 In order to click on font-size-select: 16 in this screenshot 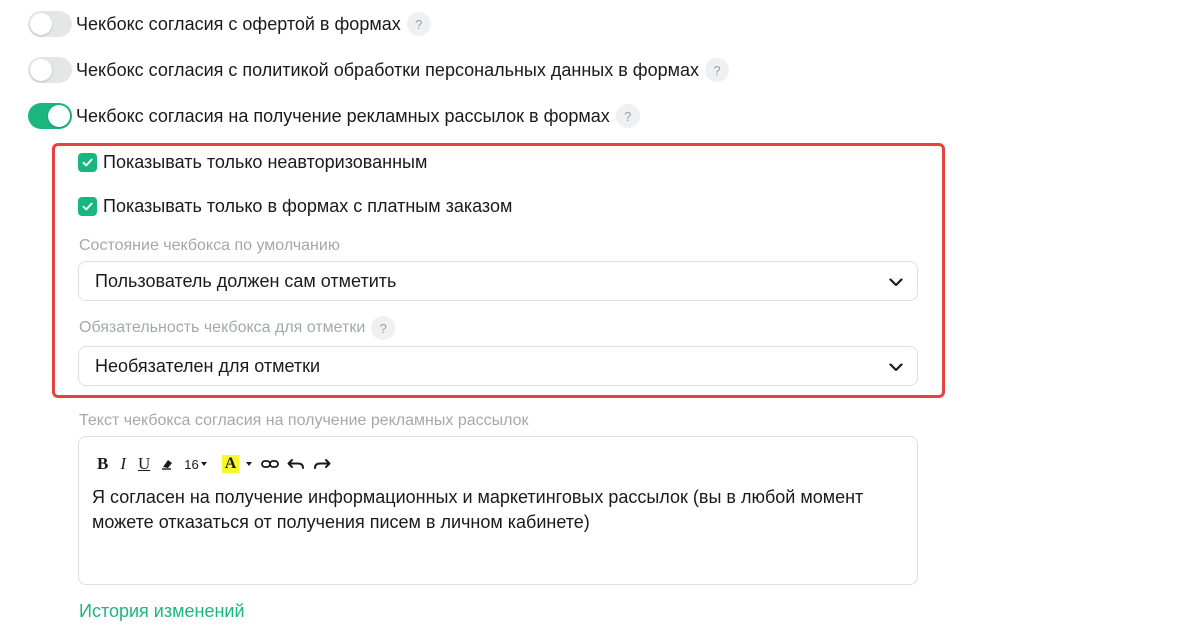, I will do `click(195, 464)`.